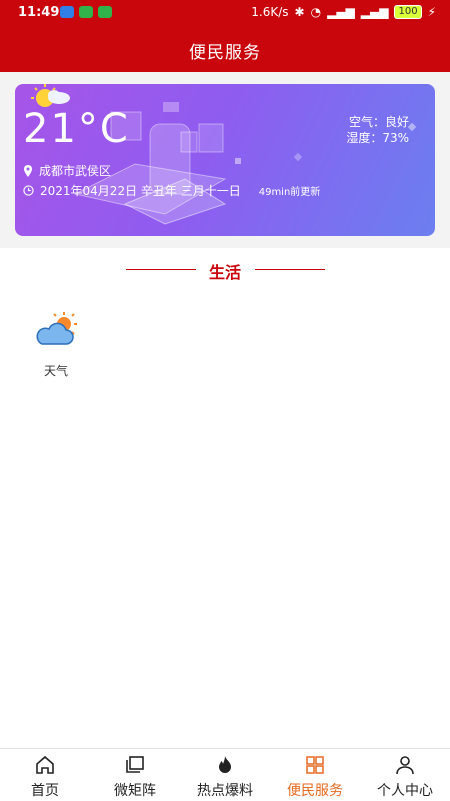 This screenshot has width=450, height=801. I want to click on nav-home: 首页, so click(45, 775).